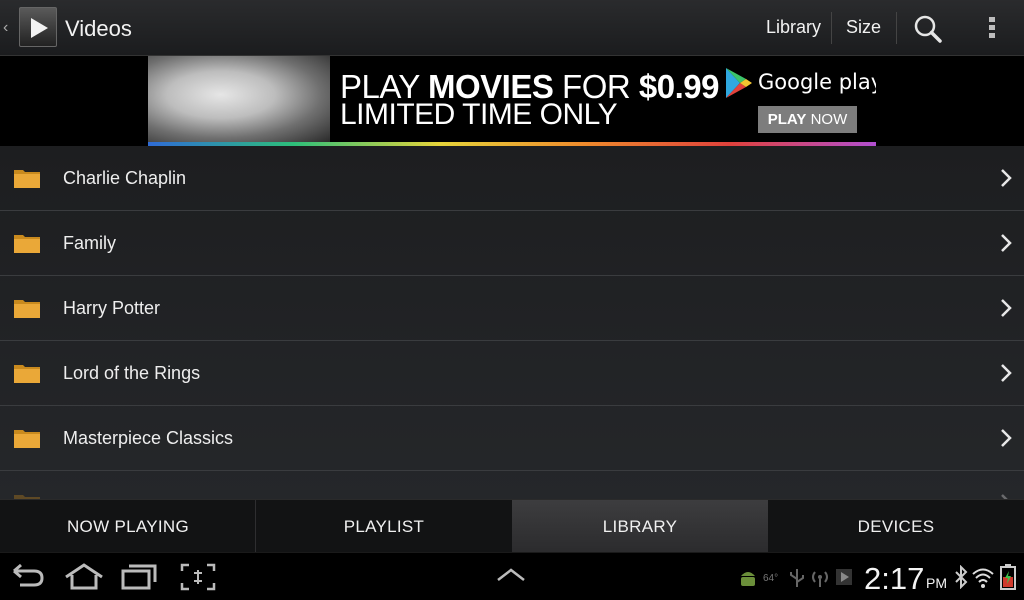  I want to click on system-bar: 64° 2:17 PM, so click(512, 576).